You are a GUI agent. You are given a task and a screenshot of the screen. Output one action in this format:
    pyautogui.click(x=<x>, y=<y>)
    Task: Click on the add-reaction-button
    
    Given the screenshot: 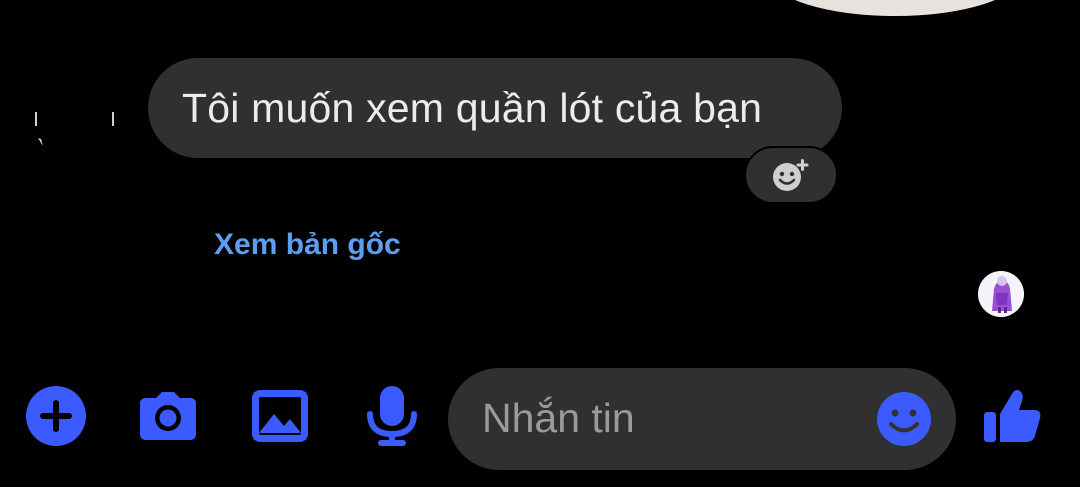 What is the action you would take?
    pyautogui.click(x=791, y=175)
    